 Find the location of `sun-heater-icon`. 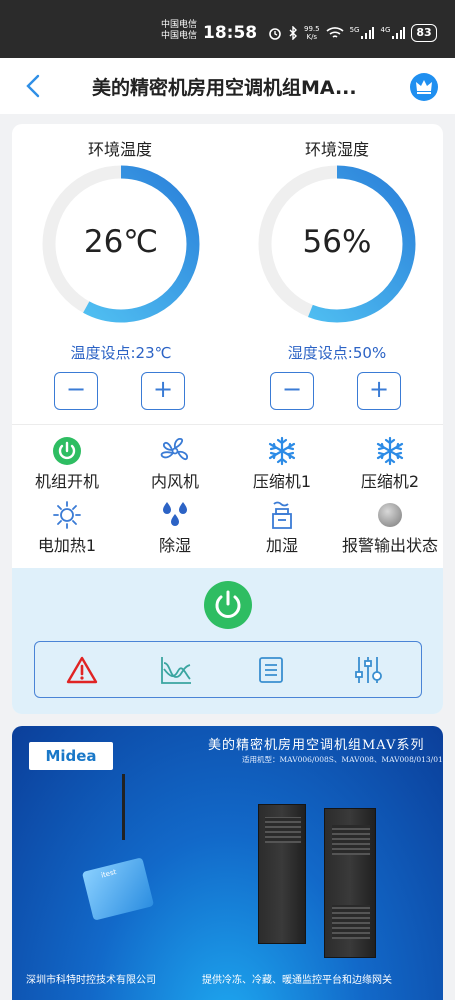

sun-heater-icon is located at coordinates (67, 515).